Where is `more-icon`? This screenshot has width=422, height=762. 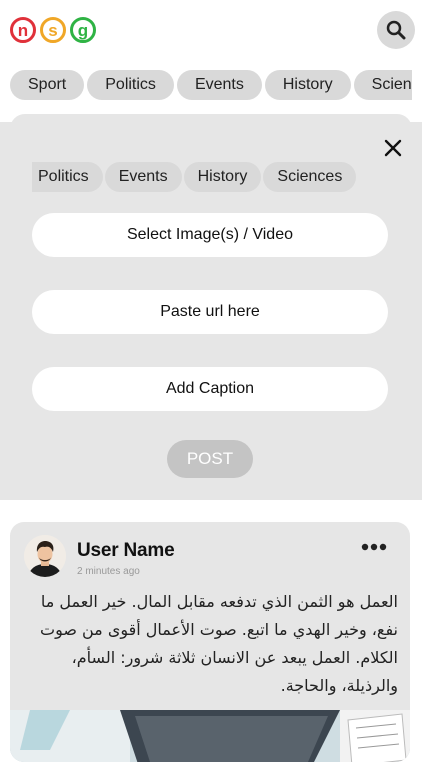 more-icon is located at coordinates (374, 547).